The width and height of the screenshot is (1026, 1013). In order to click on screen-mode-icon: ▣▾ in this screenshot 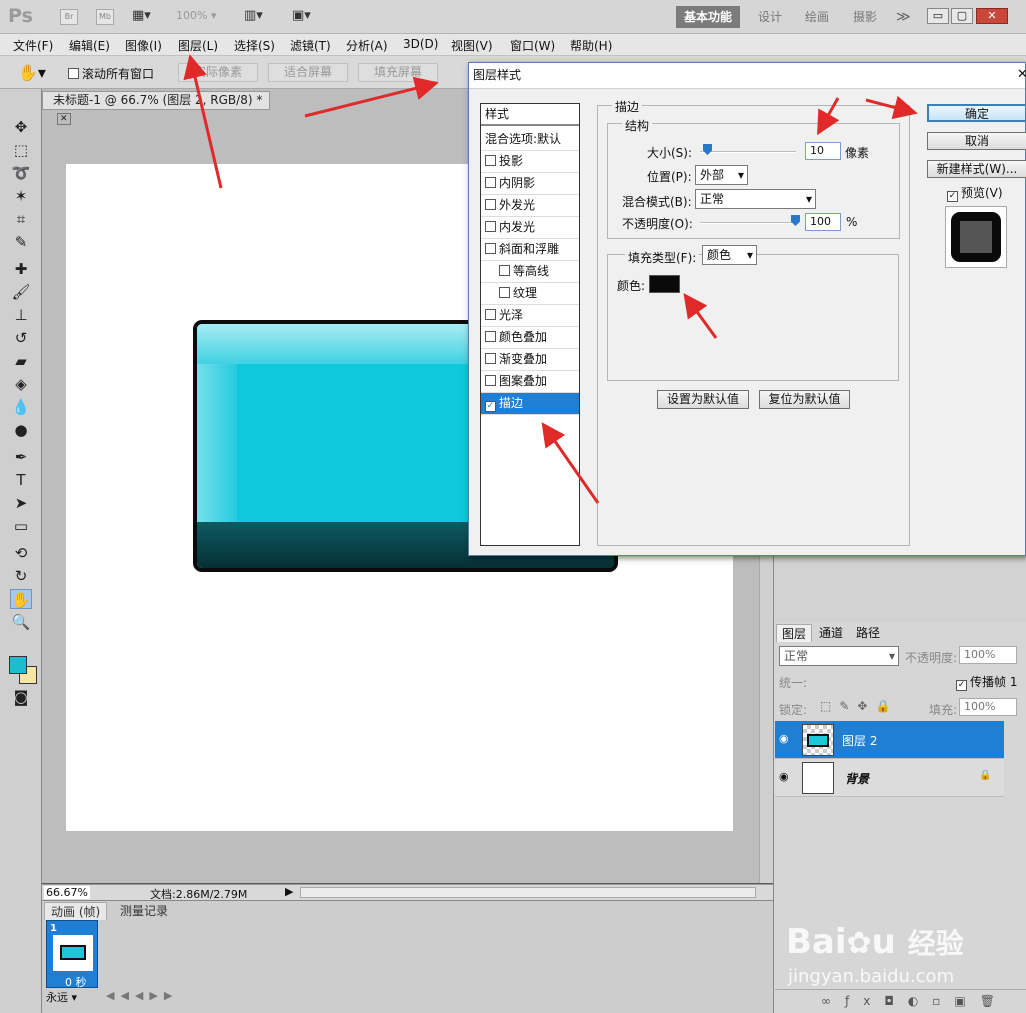, I will do `click(301, 17)`.